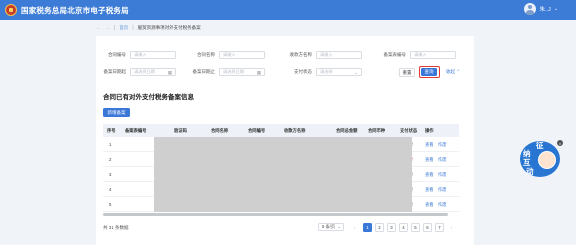 The height and width of the screenshot is (245, 576). Describe the element at coordinates (117, 54) in the screenshot. I see `contract-no-label: 合同编号` at that location.